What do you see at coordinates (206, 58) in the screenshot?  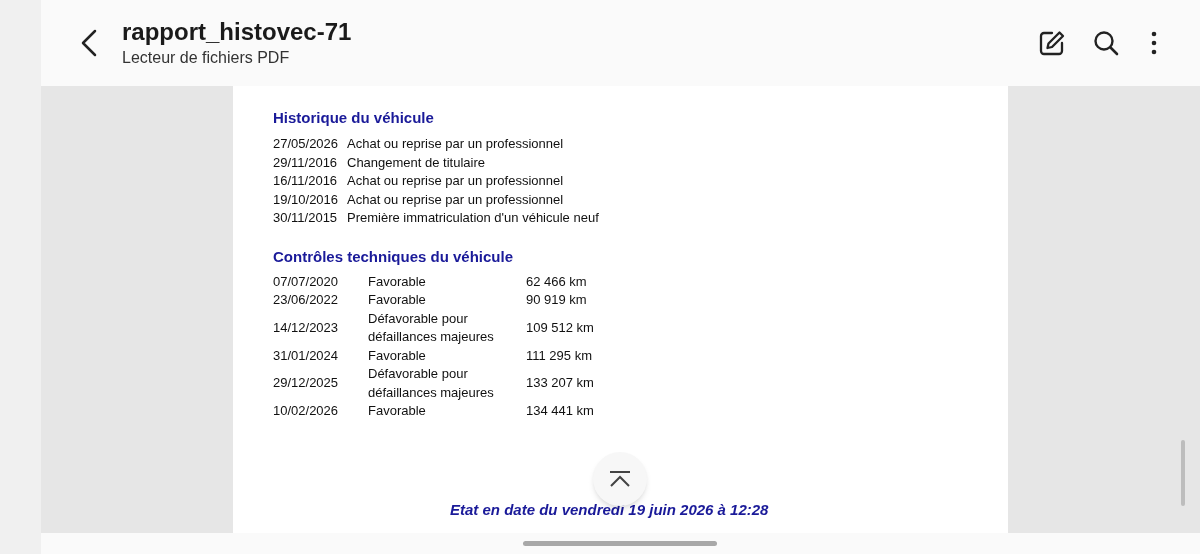 I see `window-subtitle: Lecteur de fichiers PDF` at bounding box center [206, 58].